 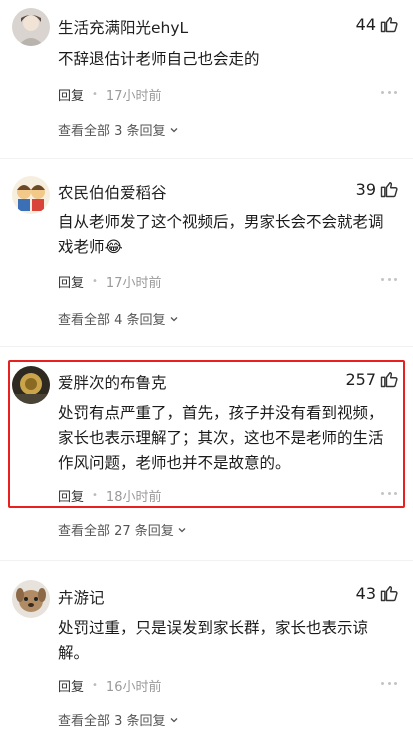 What do you see at coordinates (112, 192) in the screenshot?
I see `username: 农民伯伯爱稻谷` at bounding box center [112, 192].